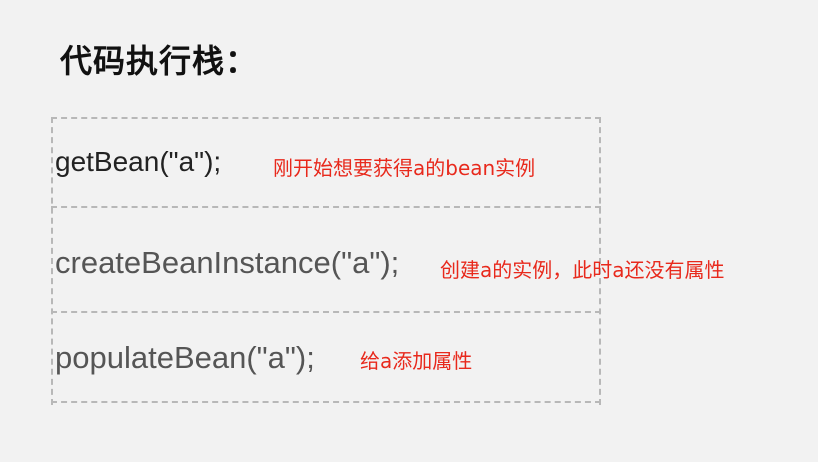 This screenshot has width=818, height=462. What do you see at coordinates (185, 357) in the screenshot?
I see `stack-frame-code-populatebean: populateBean("a");` at bounding box center [185, 357].